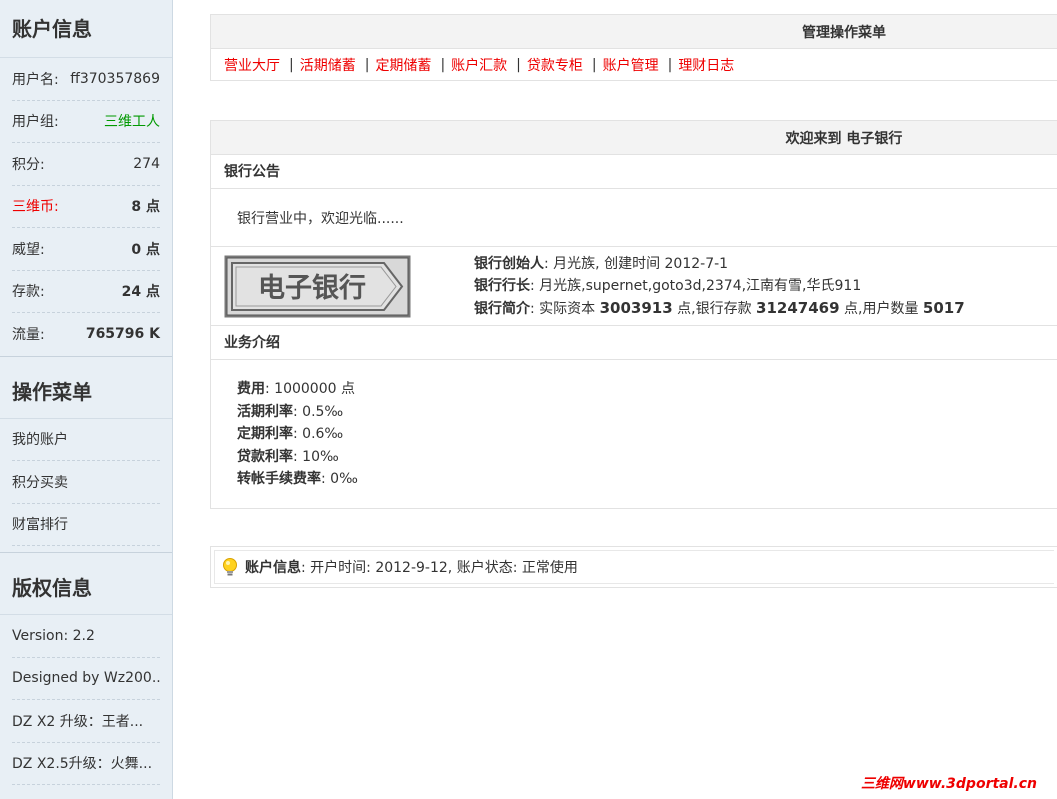  I want to click on deposits-value: 31247469, so click(798, 307).